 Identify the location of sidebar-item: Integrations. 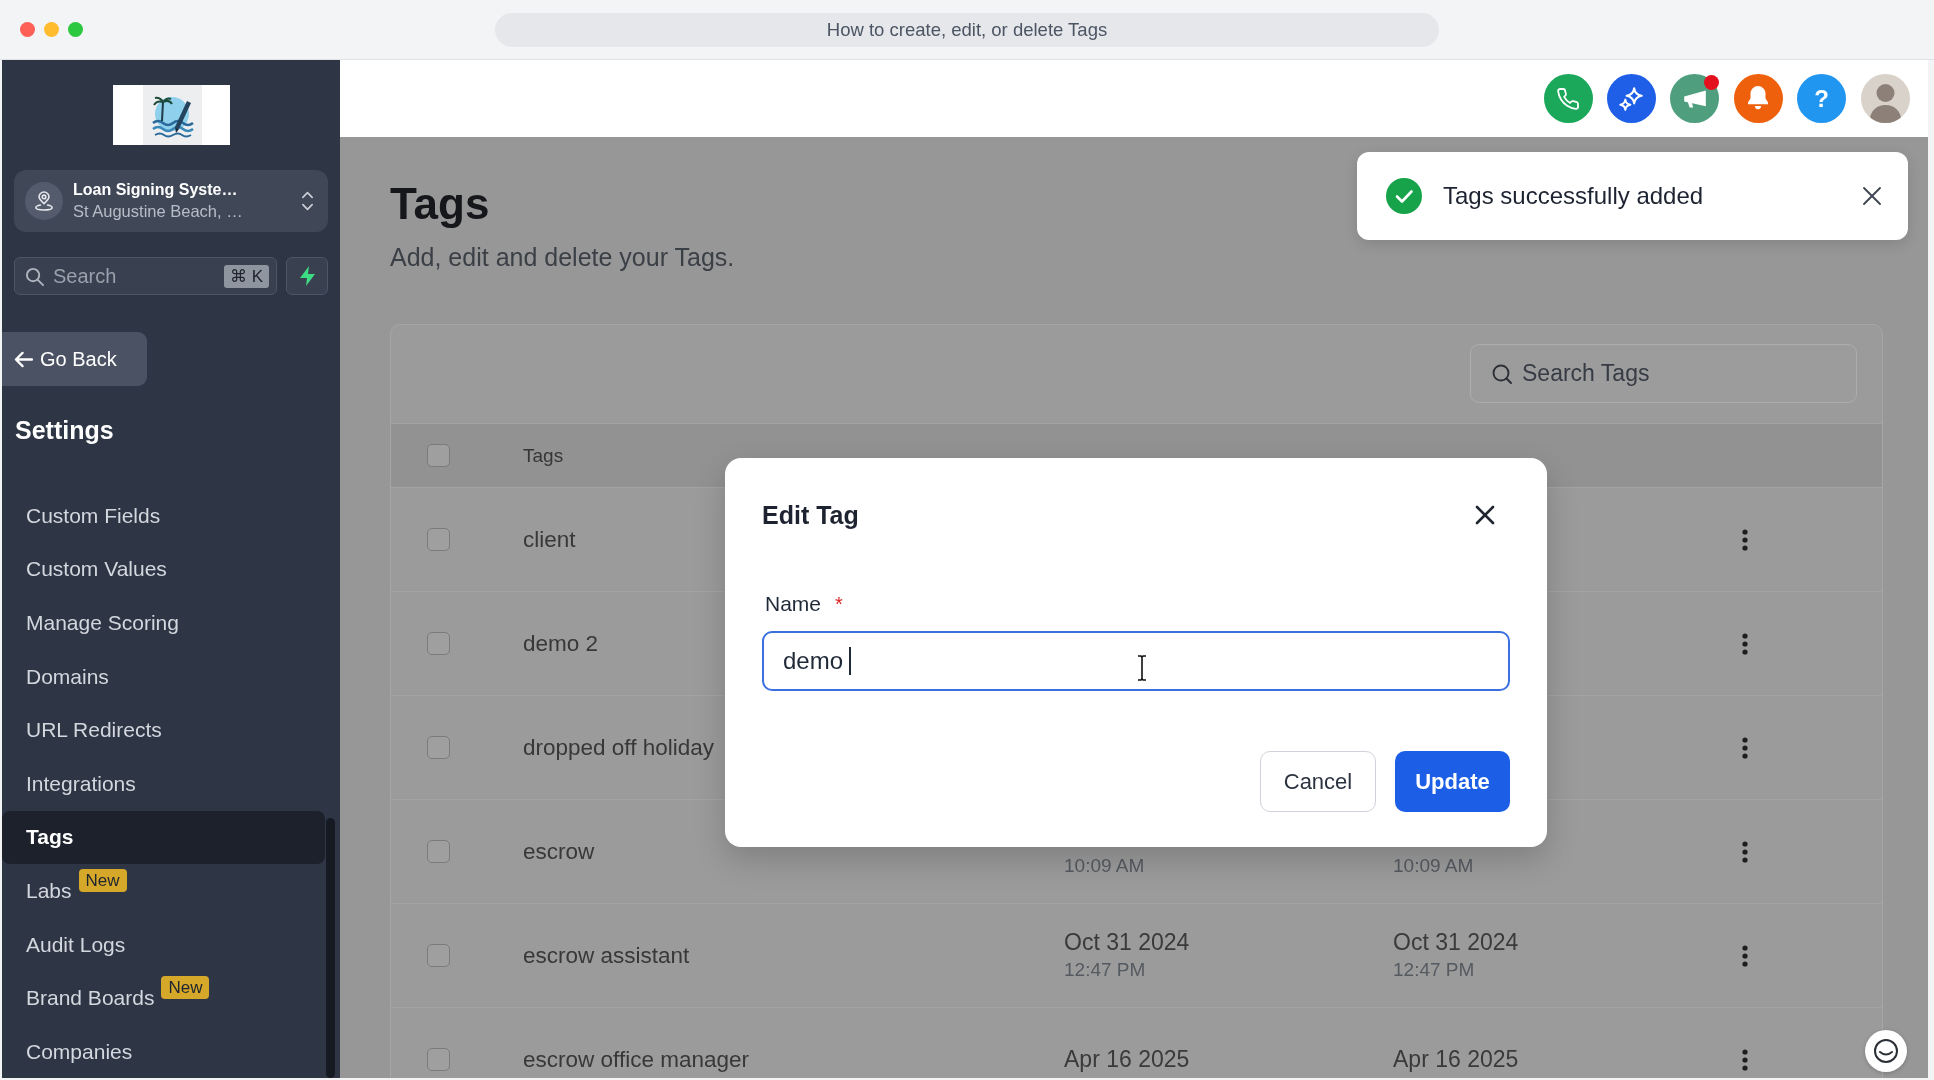
(81, 783).